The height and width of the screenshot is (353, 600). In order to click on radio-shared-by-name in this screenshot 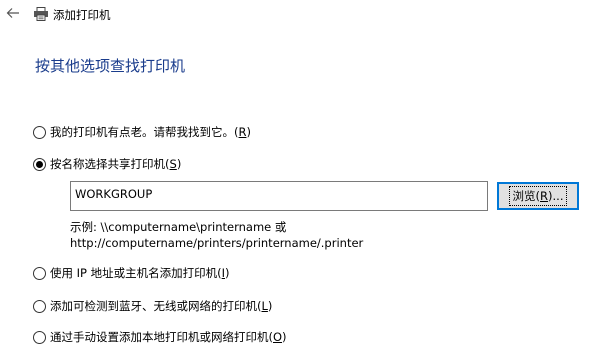, I will do `click(39, 164)`.